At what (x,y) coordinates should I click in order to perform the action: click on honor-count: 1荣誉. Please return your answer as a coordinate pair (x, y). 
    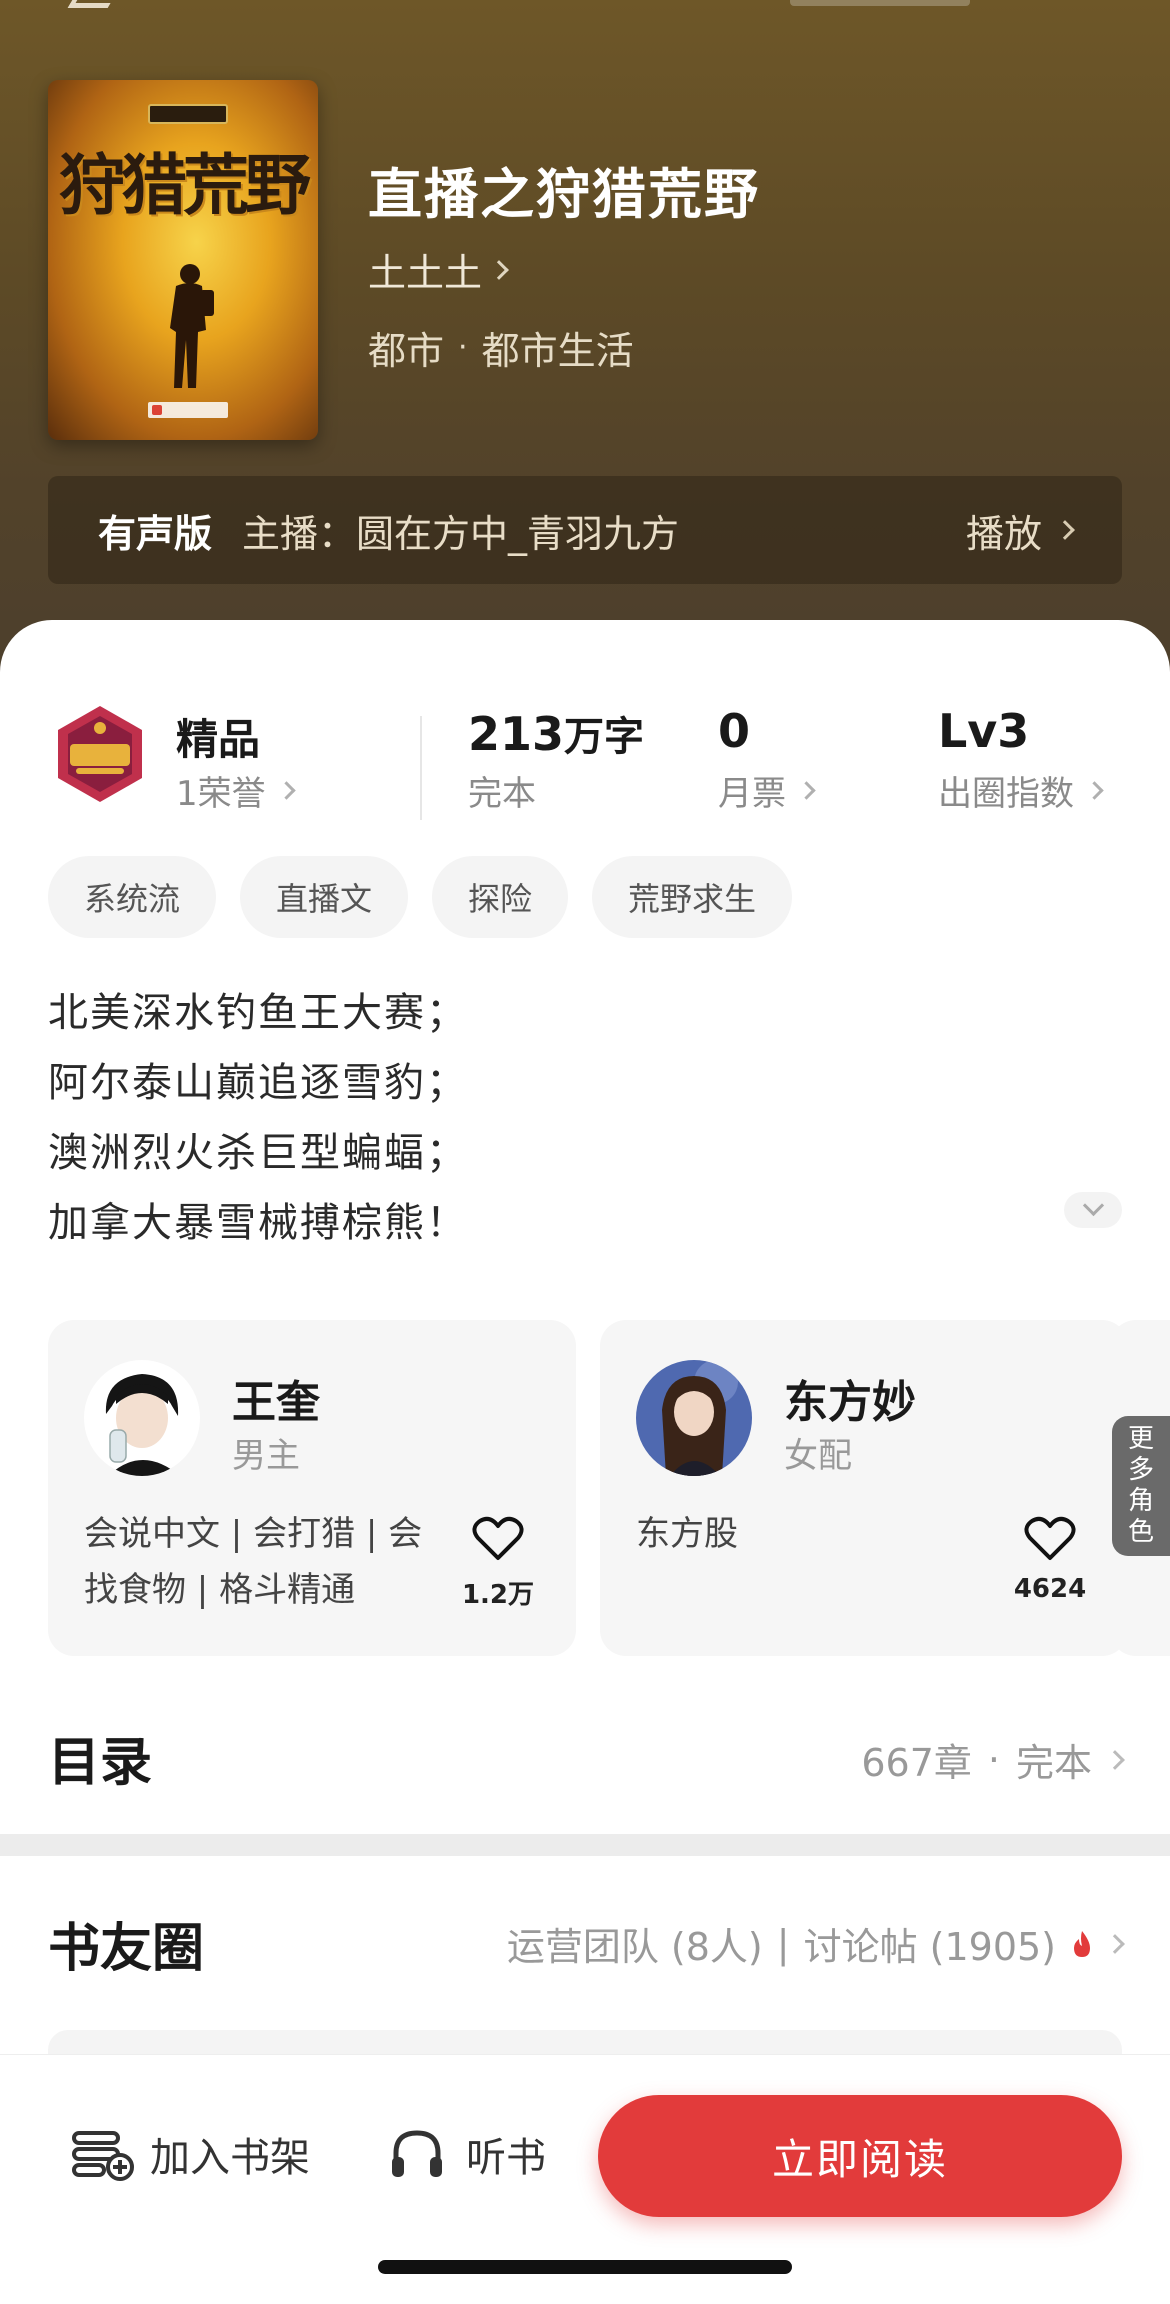
    Looking at the image, I should click on (221, 794).